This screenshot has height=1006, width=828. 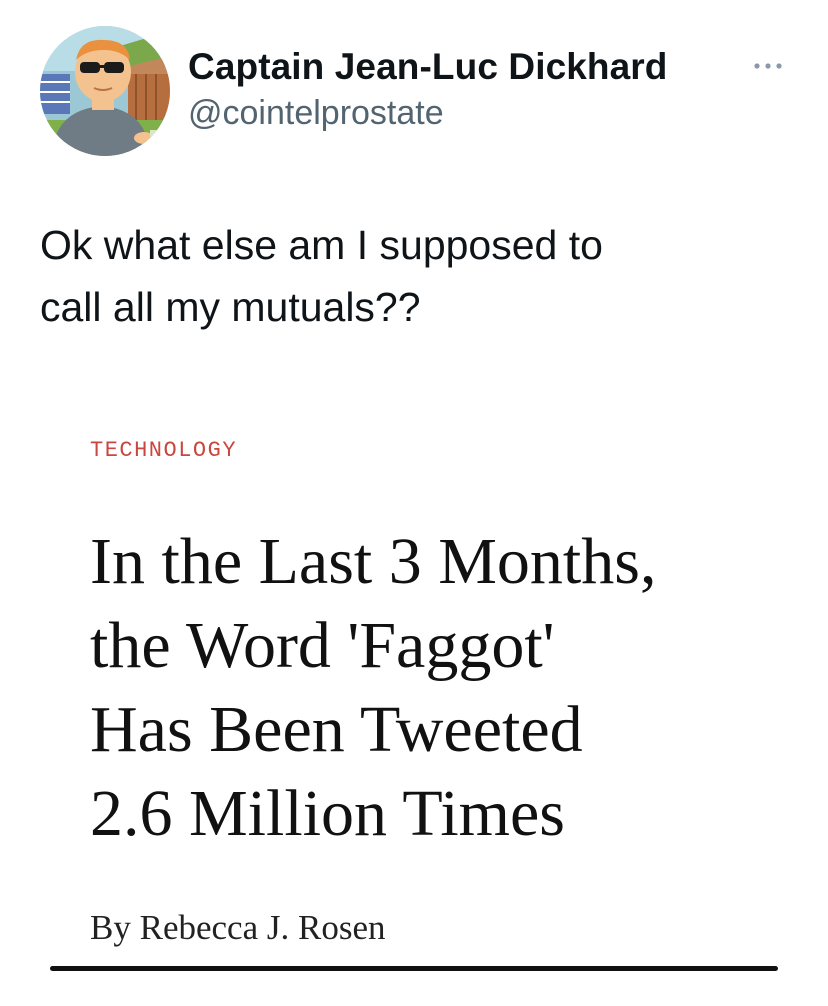 What do you see at coordinates (316, 113) in the screenshot?
I see `author-handle: @cointelprostate` at bounding box center [316, 113].